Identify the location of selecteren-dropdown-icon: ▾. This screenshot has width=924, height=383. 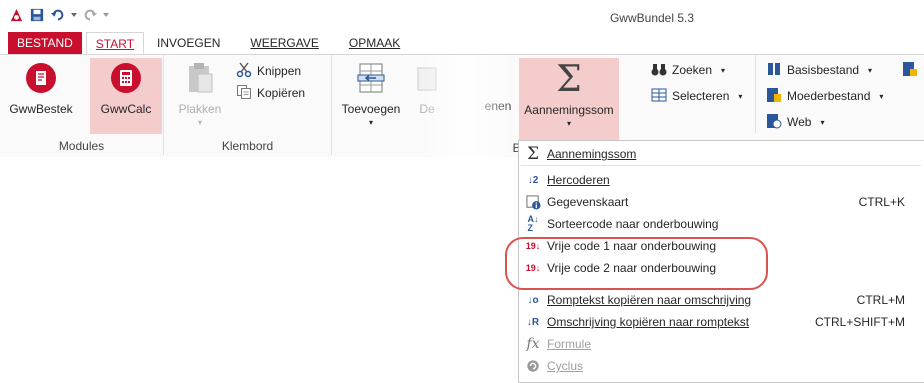
(740, 96).